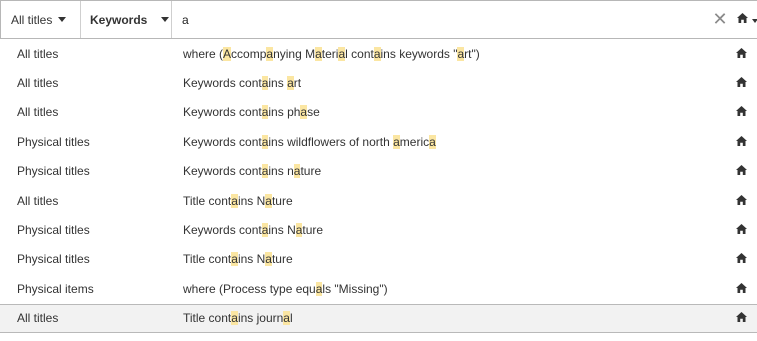  Describe the element at coordinates (253, 230) in the screenshot. I see `suggestion-description: Keywords contains Nature` at that location.